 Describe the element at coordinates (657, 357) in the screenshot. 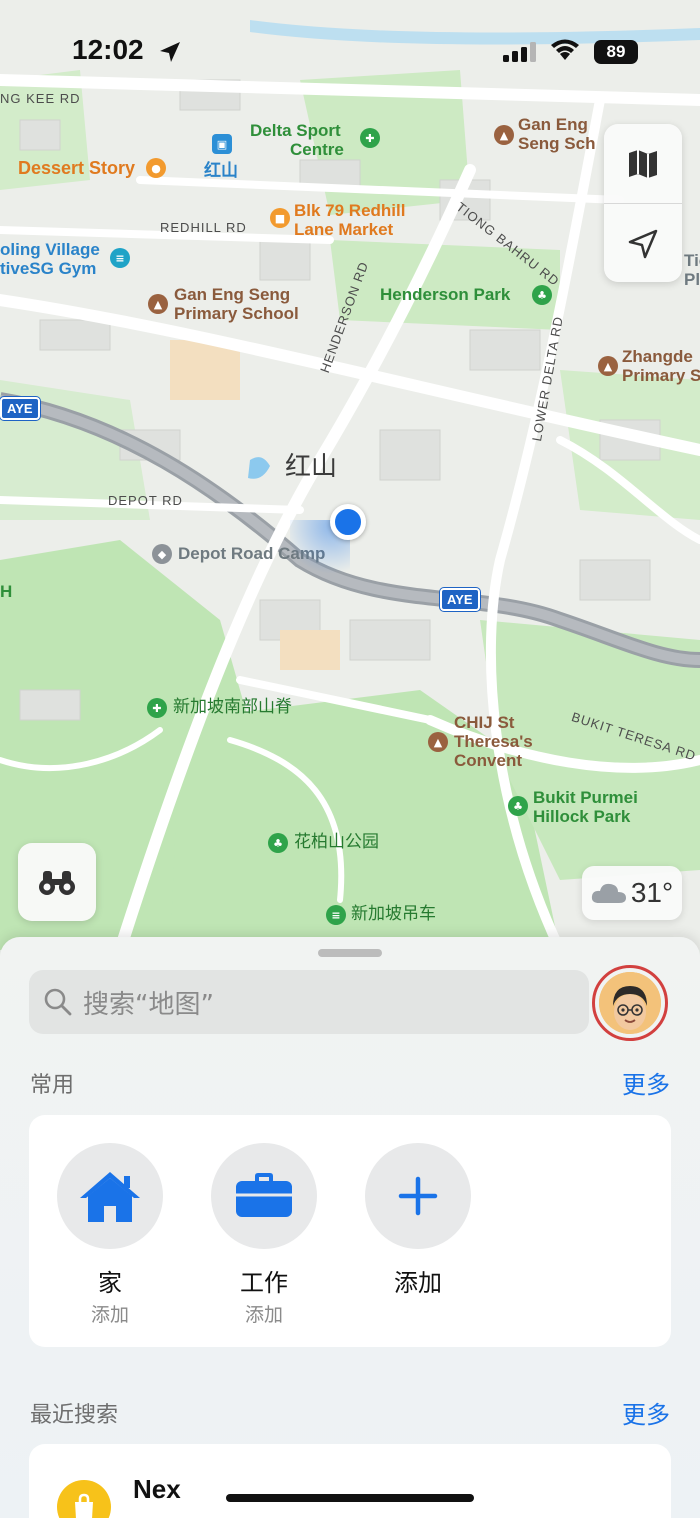

I see `poi-zhangde-line1: Zhangde` at that location.